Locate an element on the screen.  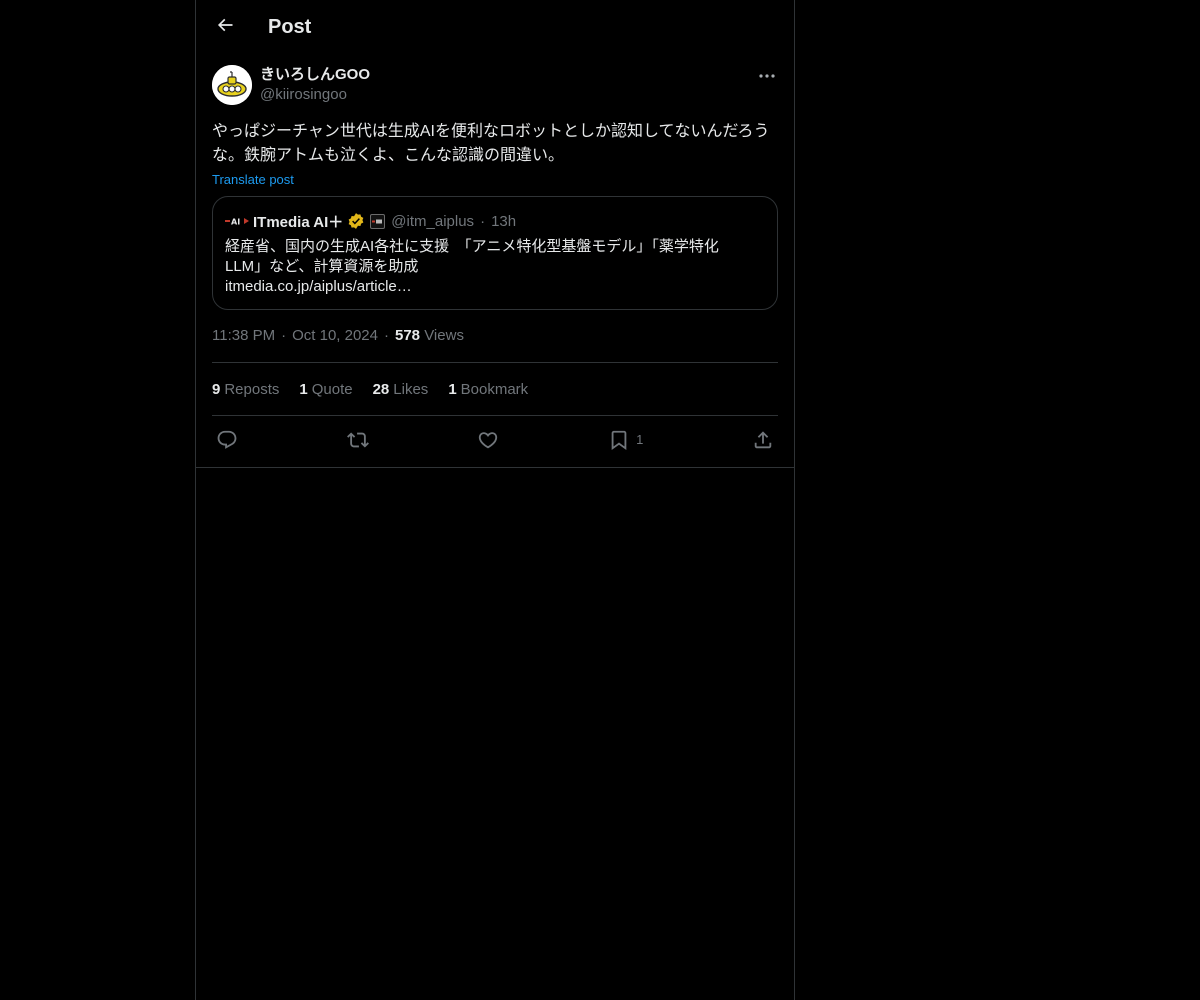
quotes-stat: 1 Quote is located at coordinates (325, 389).